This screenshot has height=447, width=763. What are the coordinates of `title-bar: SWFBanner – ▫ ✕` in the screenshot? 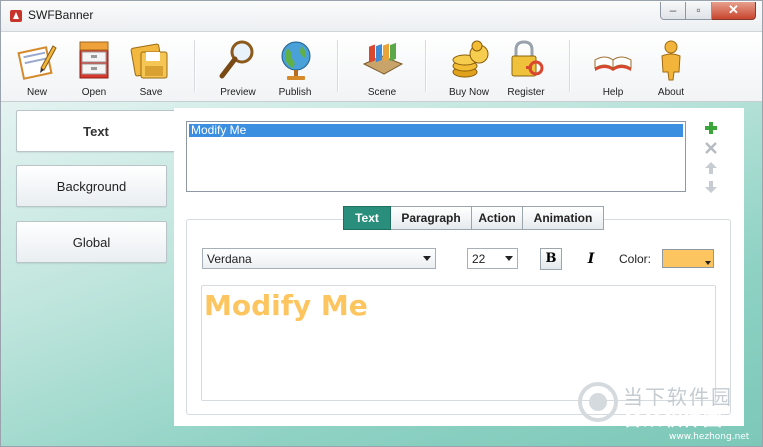 It's located at (381, 16).